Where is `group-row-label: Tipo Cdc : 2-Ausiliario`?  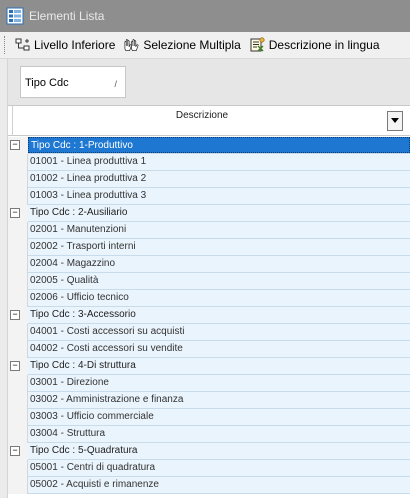 group-row-label: Tipo Cdc : 2-Ausiliario is located at coordinates (219, 213).